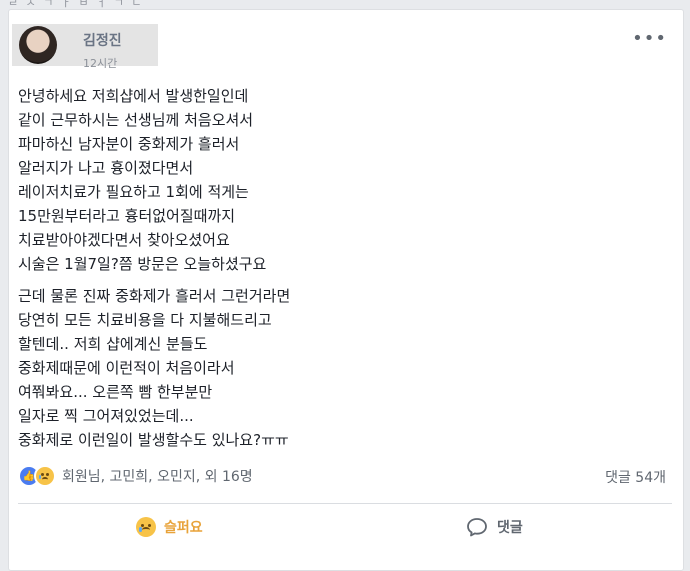 This screenshot has width=690, height=571. I want to click on comment-icon, so click(477, 527).